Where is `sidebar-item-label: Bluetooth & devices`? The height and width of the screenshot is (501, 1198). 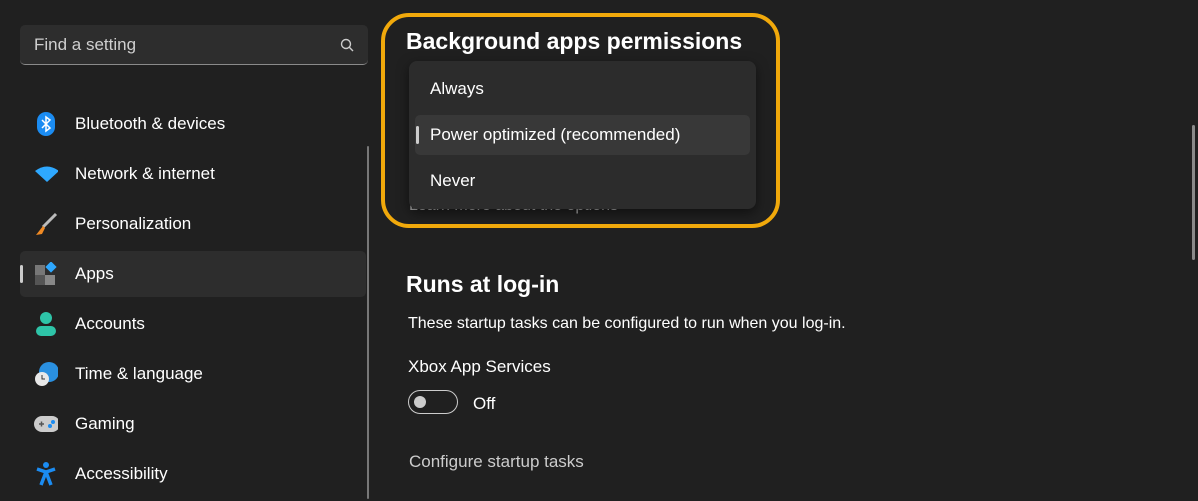
sidebar-item-label: Bluetooth & devices is located at coordinates (150, 123).